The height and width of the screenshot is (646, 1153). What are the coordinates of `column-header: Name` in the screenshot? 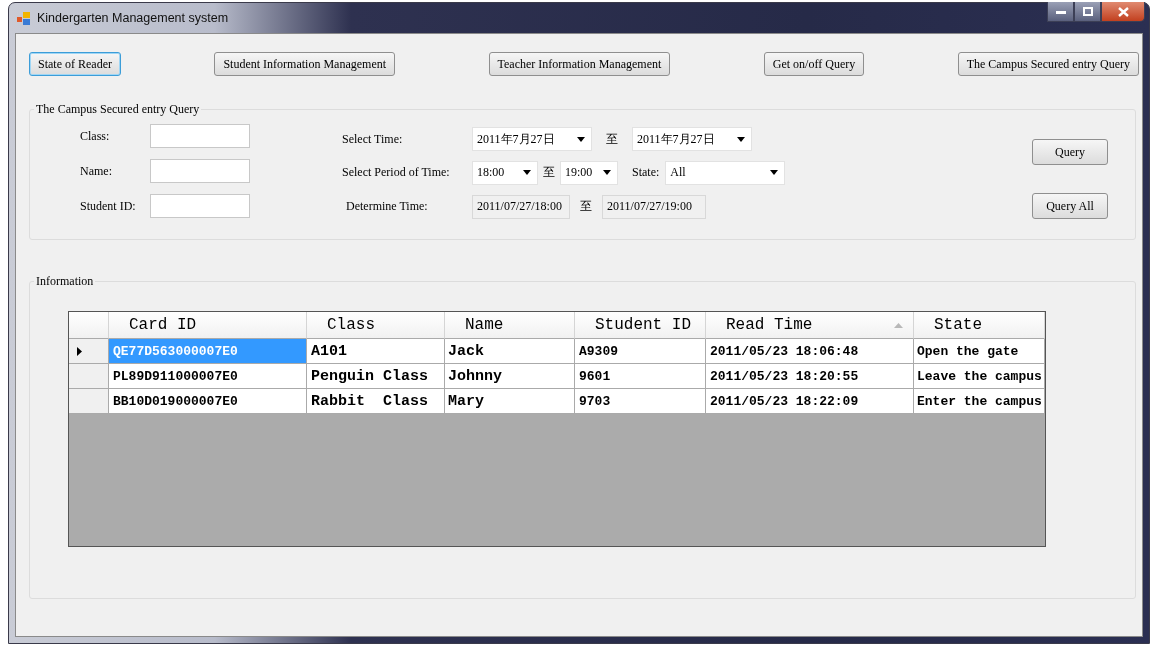 It's located at (510, 325).